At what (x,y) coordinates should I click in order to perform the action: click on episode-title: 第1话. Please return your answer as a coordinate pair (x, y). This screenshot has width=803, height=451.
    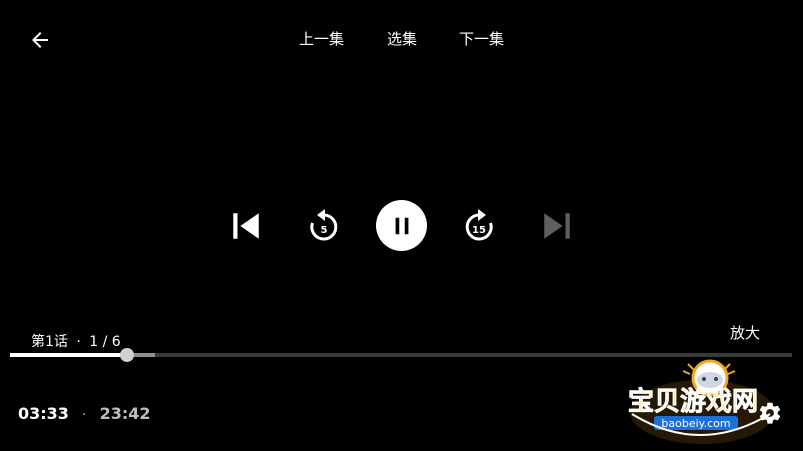
    Looking at the image, I should click on (49, 342).